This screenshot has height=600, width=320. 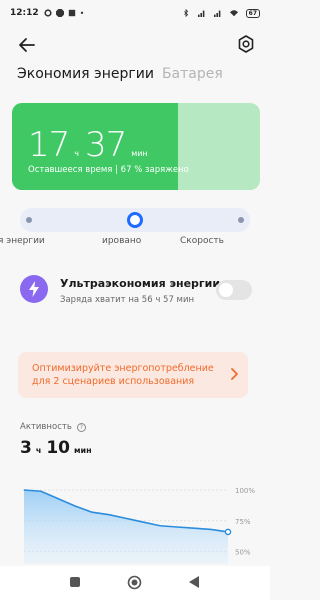 I want to click on mode-label-balanced: ировано, so click(x=121, y=241).